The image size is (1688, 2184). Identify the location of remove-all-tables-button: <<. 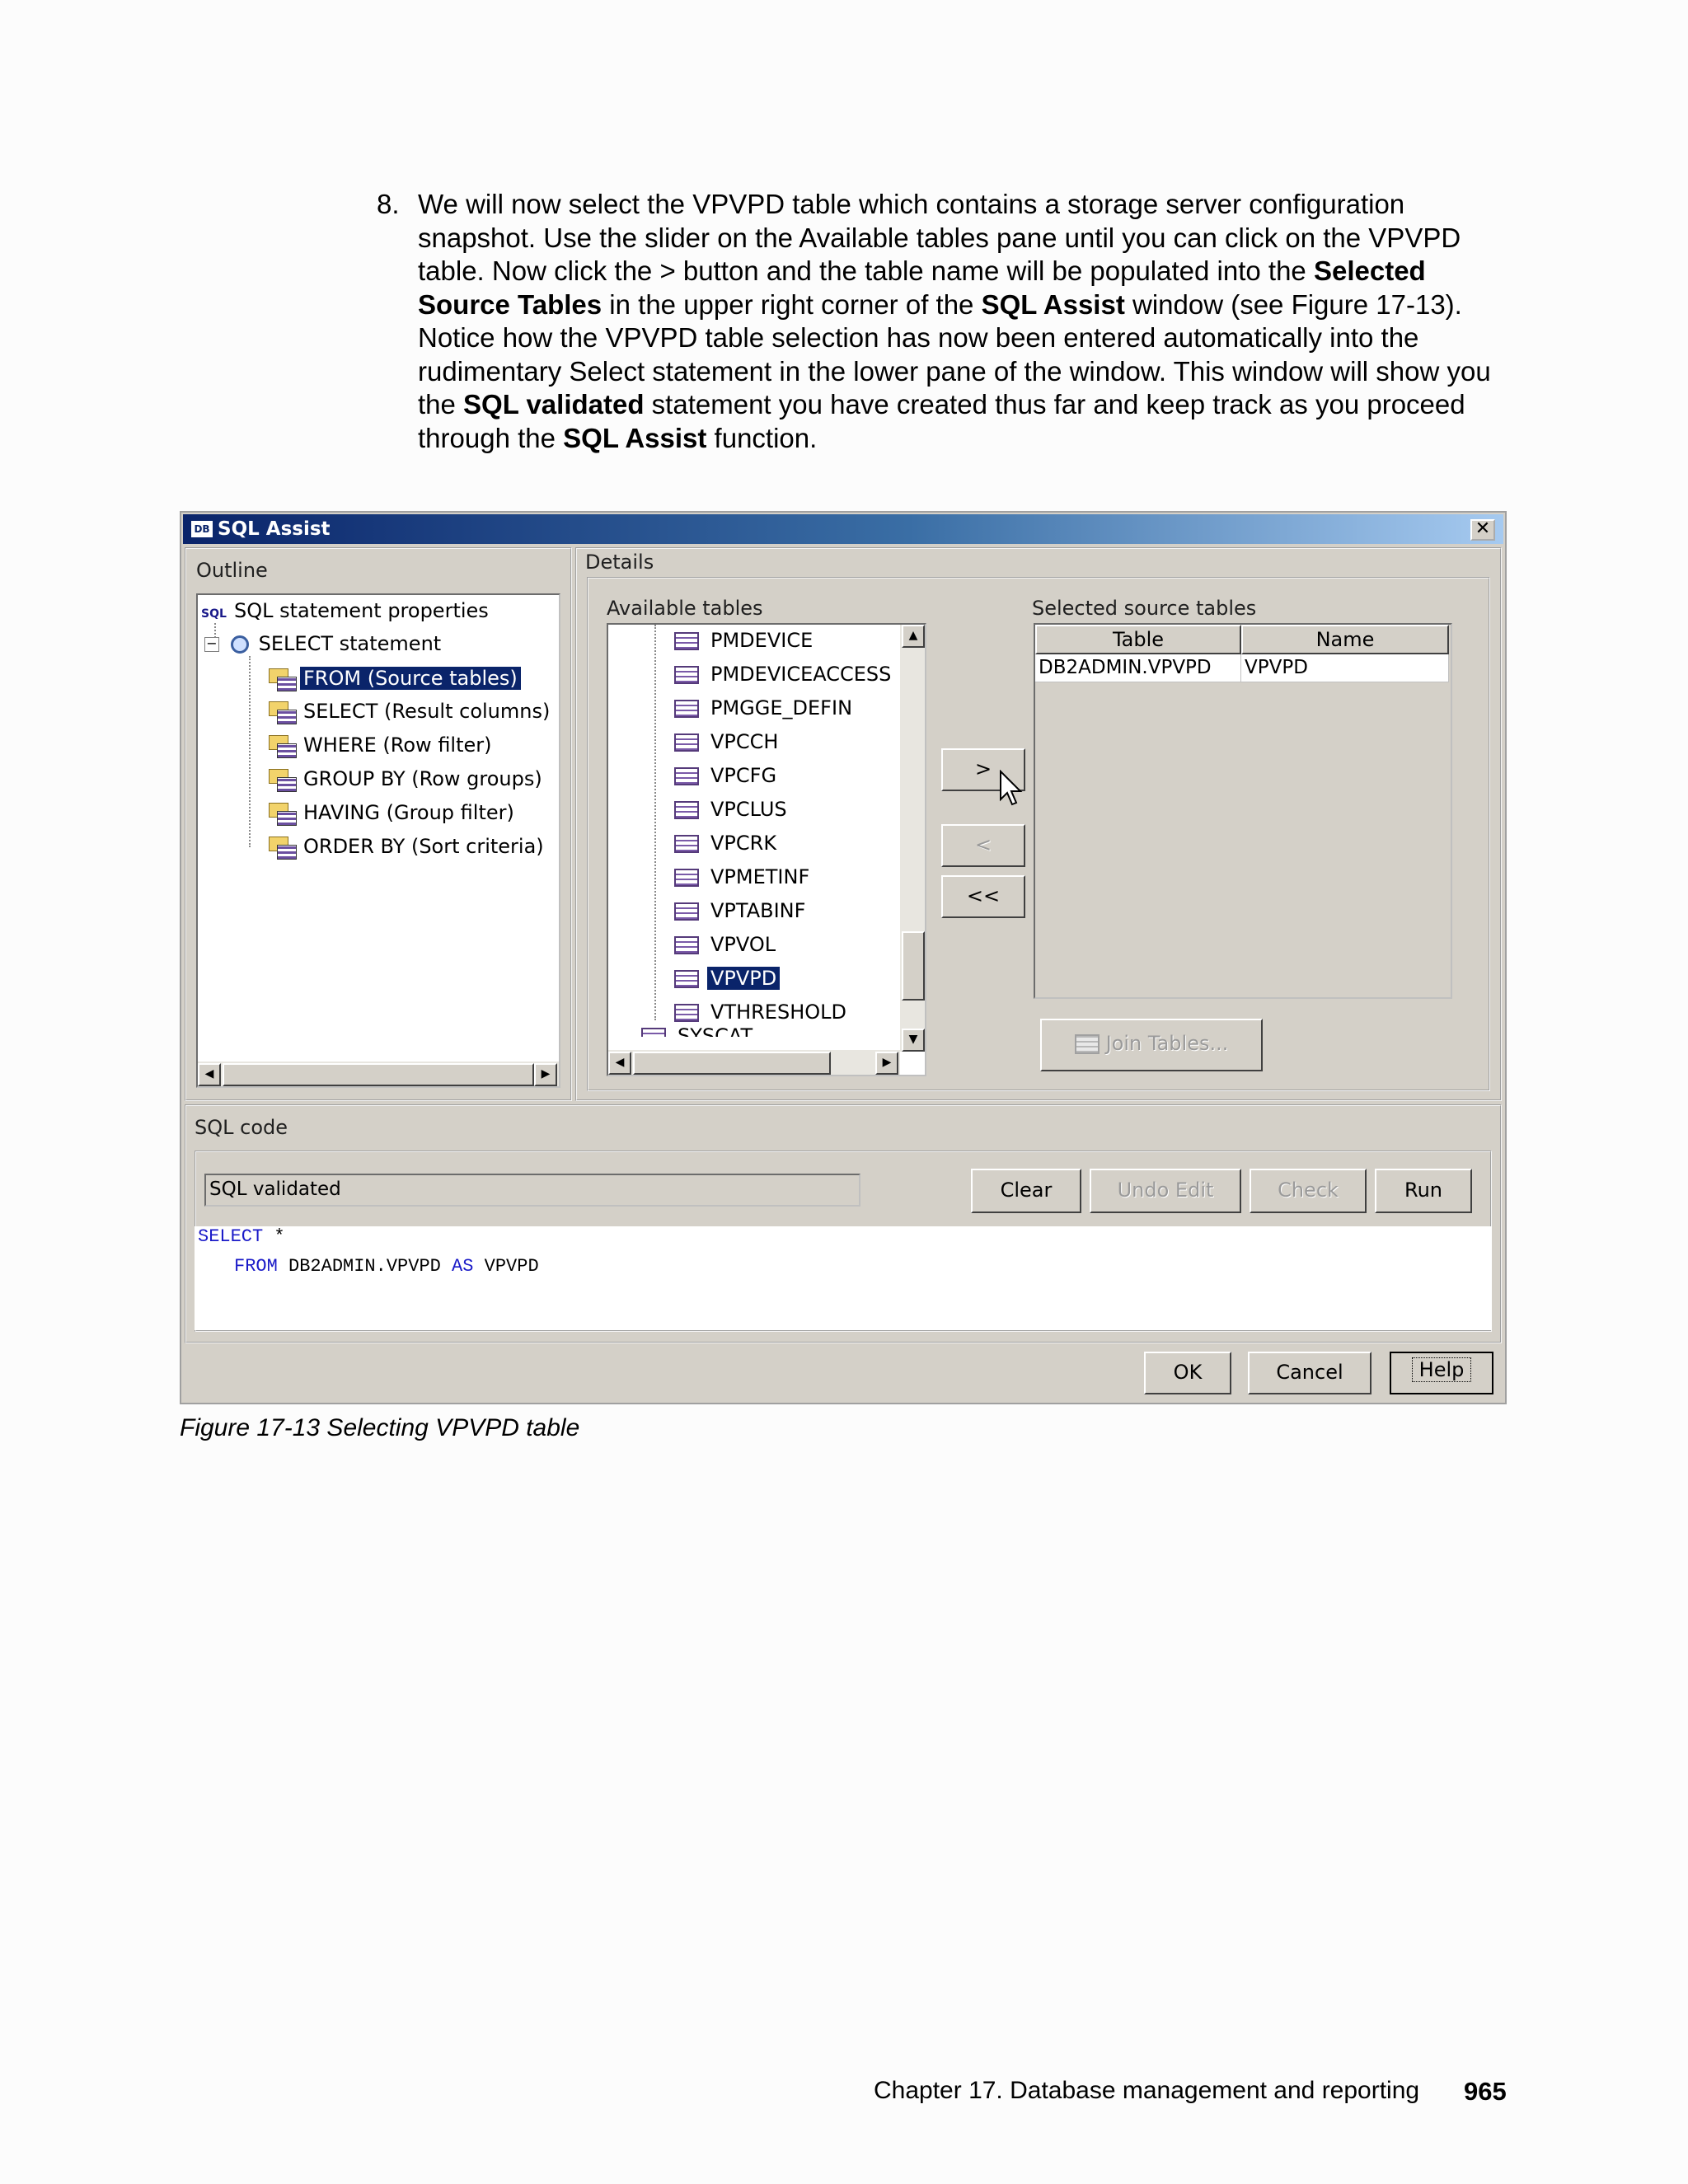
(983, 896).